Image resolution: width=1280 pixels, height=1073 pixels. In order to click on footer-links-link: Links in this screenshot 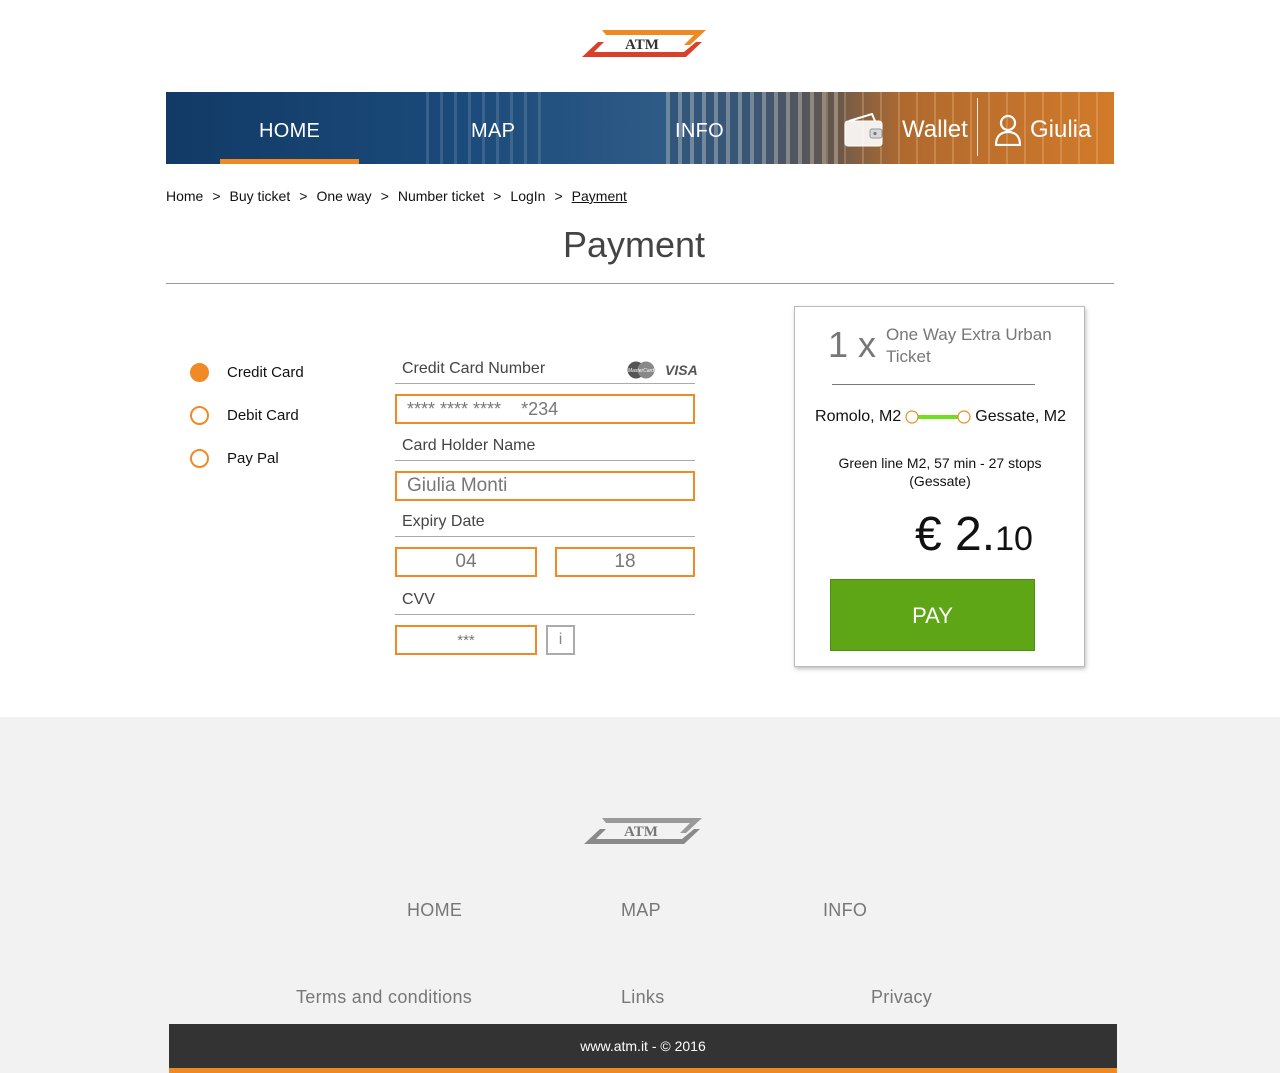, I will do `click(643, 997)`.